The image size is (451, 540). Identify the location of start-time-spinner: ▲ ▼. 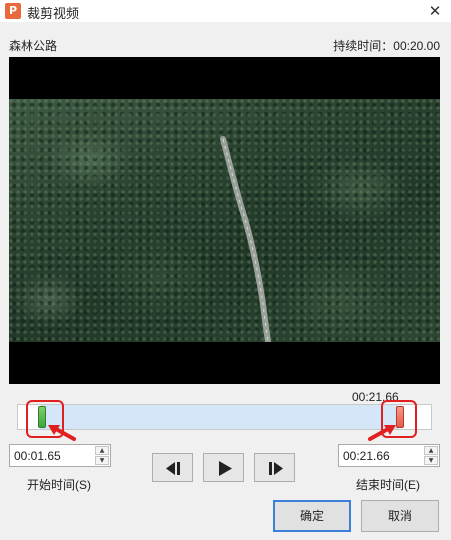
(102, 455).